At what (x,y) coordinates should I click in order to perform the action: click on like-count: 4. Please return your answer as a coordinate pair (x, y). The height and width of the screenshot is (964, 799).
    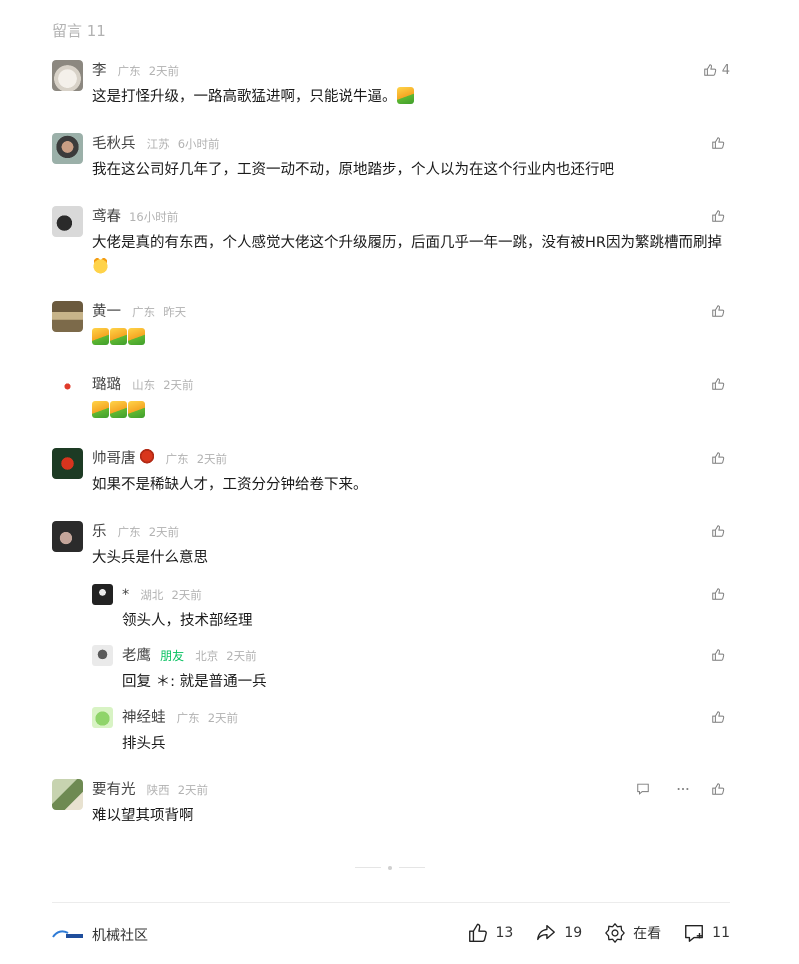
    Looking at the image, I should click on (725, 70).